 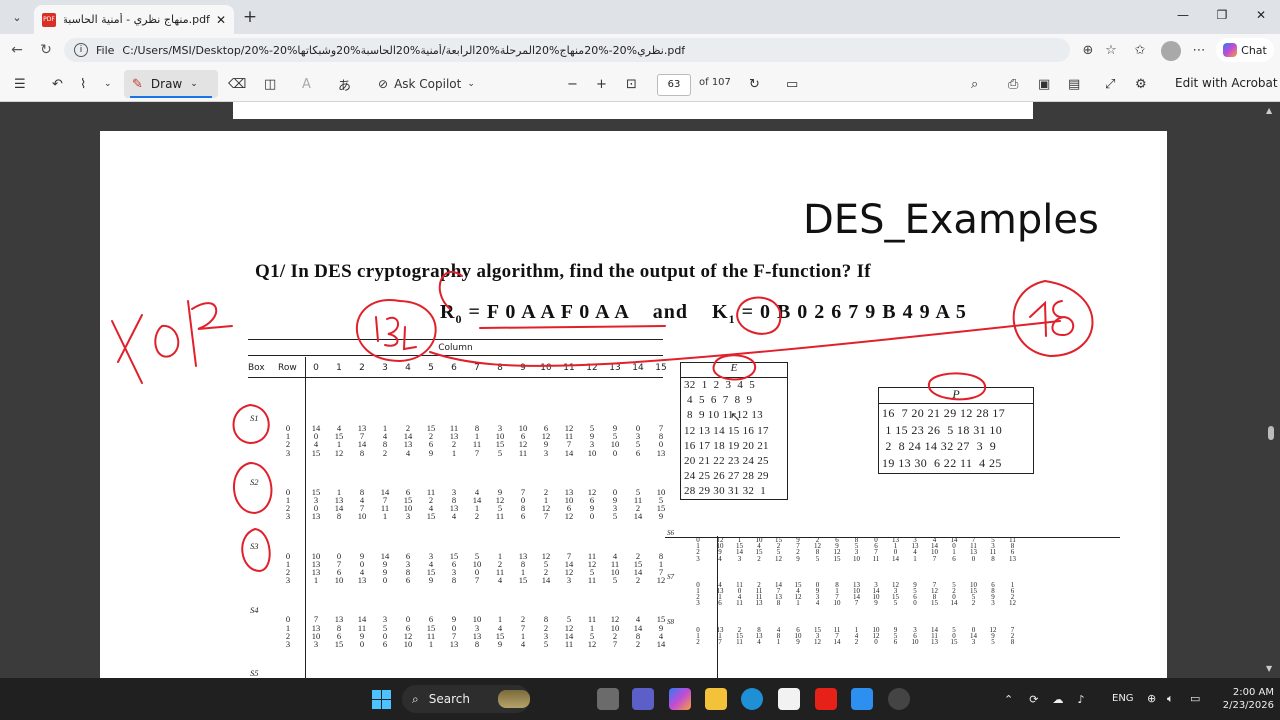 What do you see at coordinates (1008, 699) in the screenshot?
I see `tray-chevron-icon: ⌃` at bounding box center [1008, 699].